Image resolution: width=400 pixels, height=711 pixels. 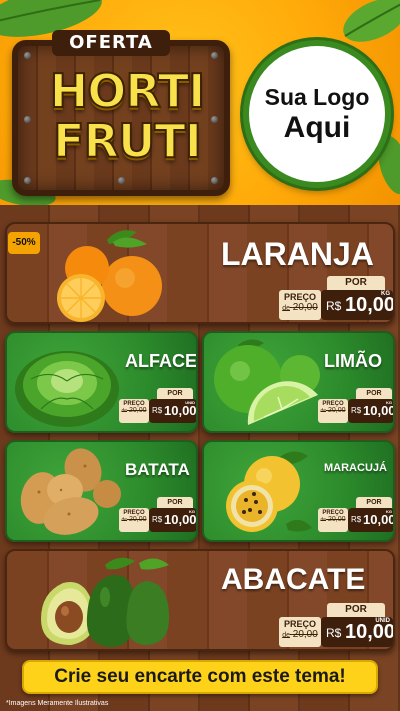 What do you see at coordinates (70, 491) in the screenshot?
I see `potato-image` at bounding box center [70, 491].